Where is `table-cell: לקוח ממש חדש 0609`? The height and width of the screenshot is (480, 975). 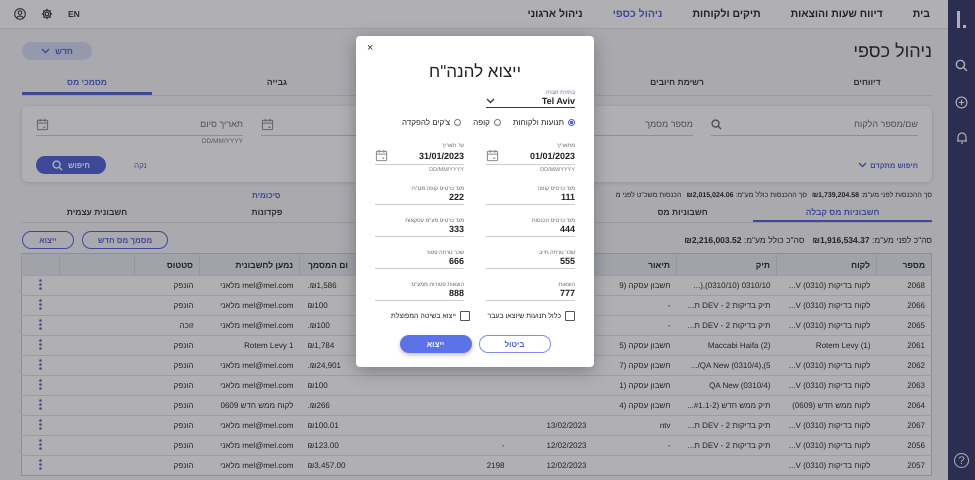 table-cell: לקוח ממש חדש 0609 is located at coordinates (257, 405).